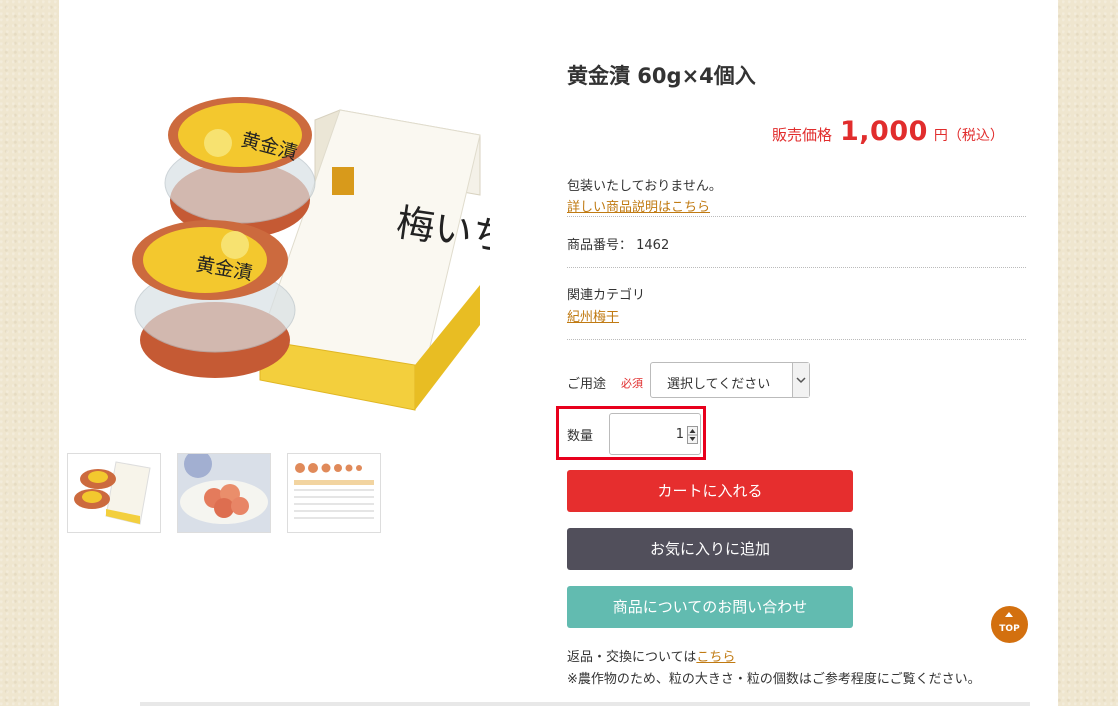  I want to click on price-row: 販売価格 1,000 円（税込）, so click(888, 131).